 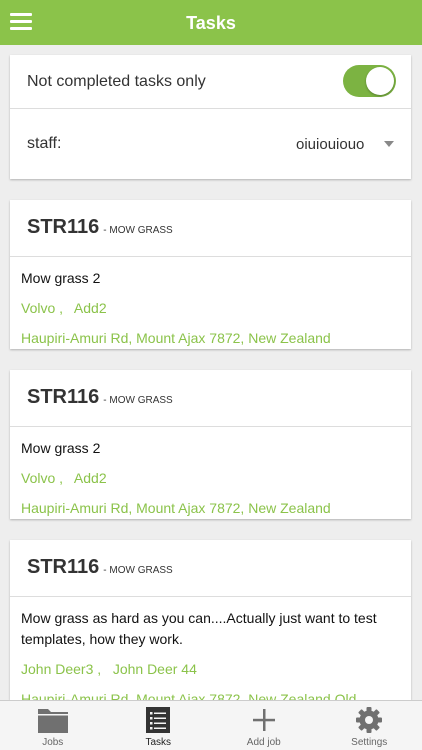 I want to click on staff-label: staff:, so click(x=44, y=143).